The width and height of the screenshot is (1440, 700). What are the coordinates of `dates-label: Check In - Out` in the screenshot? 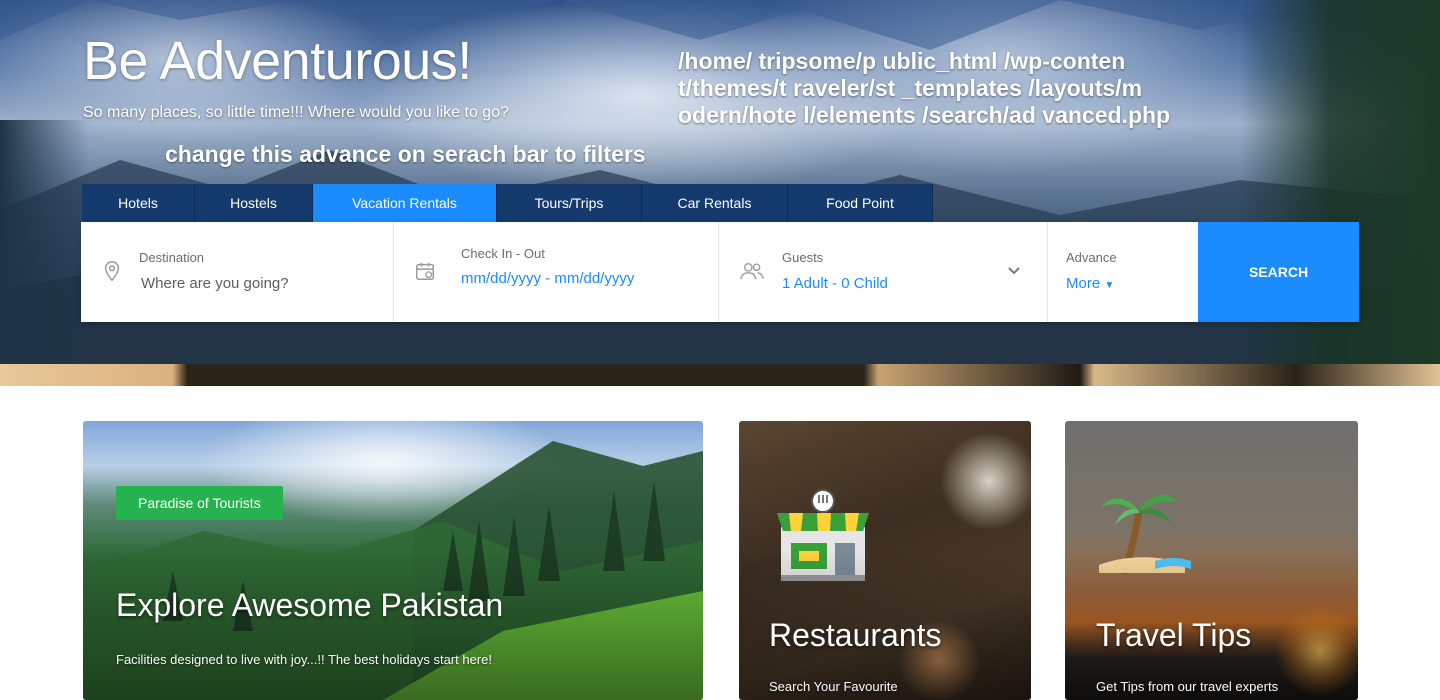 It's located at (503, 253).